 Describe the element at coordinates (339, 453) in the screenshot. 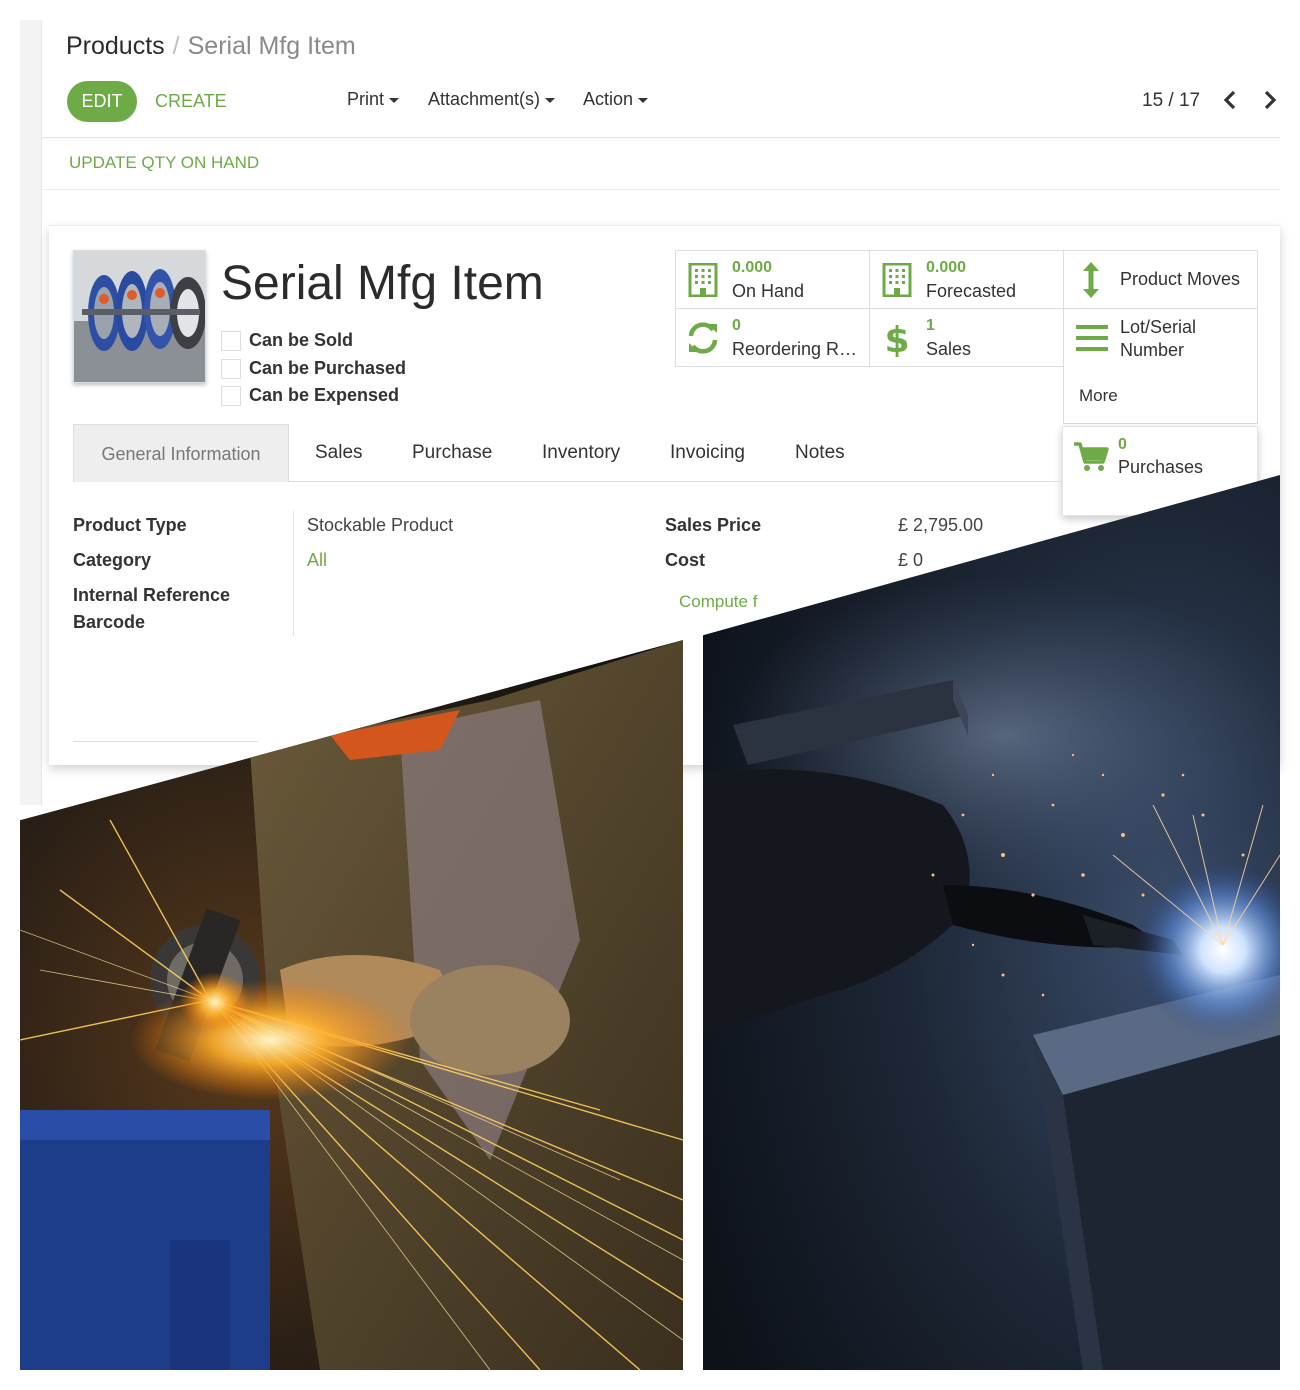

I see `tab-sales: Sales` at that location.